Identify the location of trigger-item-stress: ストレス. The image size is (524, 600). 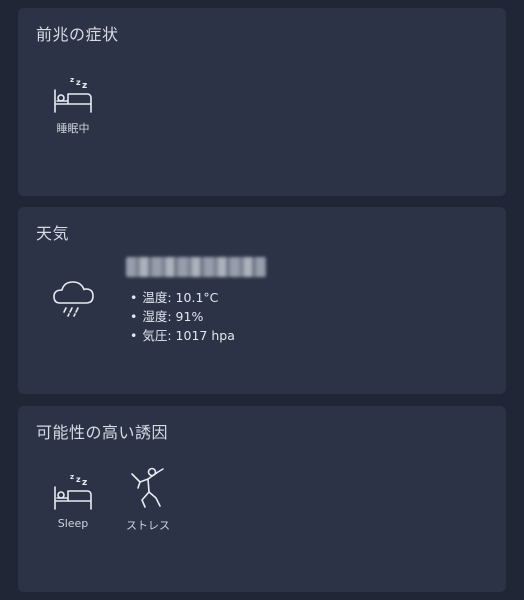
(148, 499).